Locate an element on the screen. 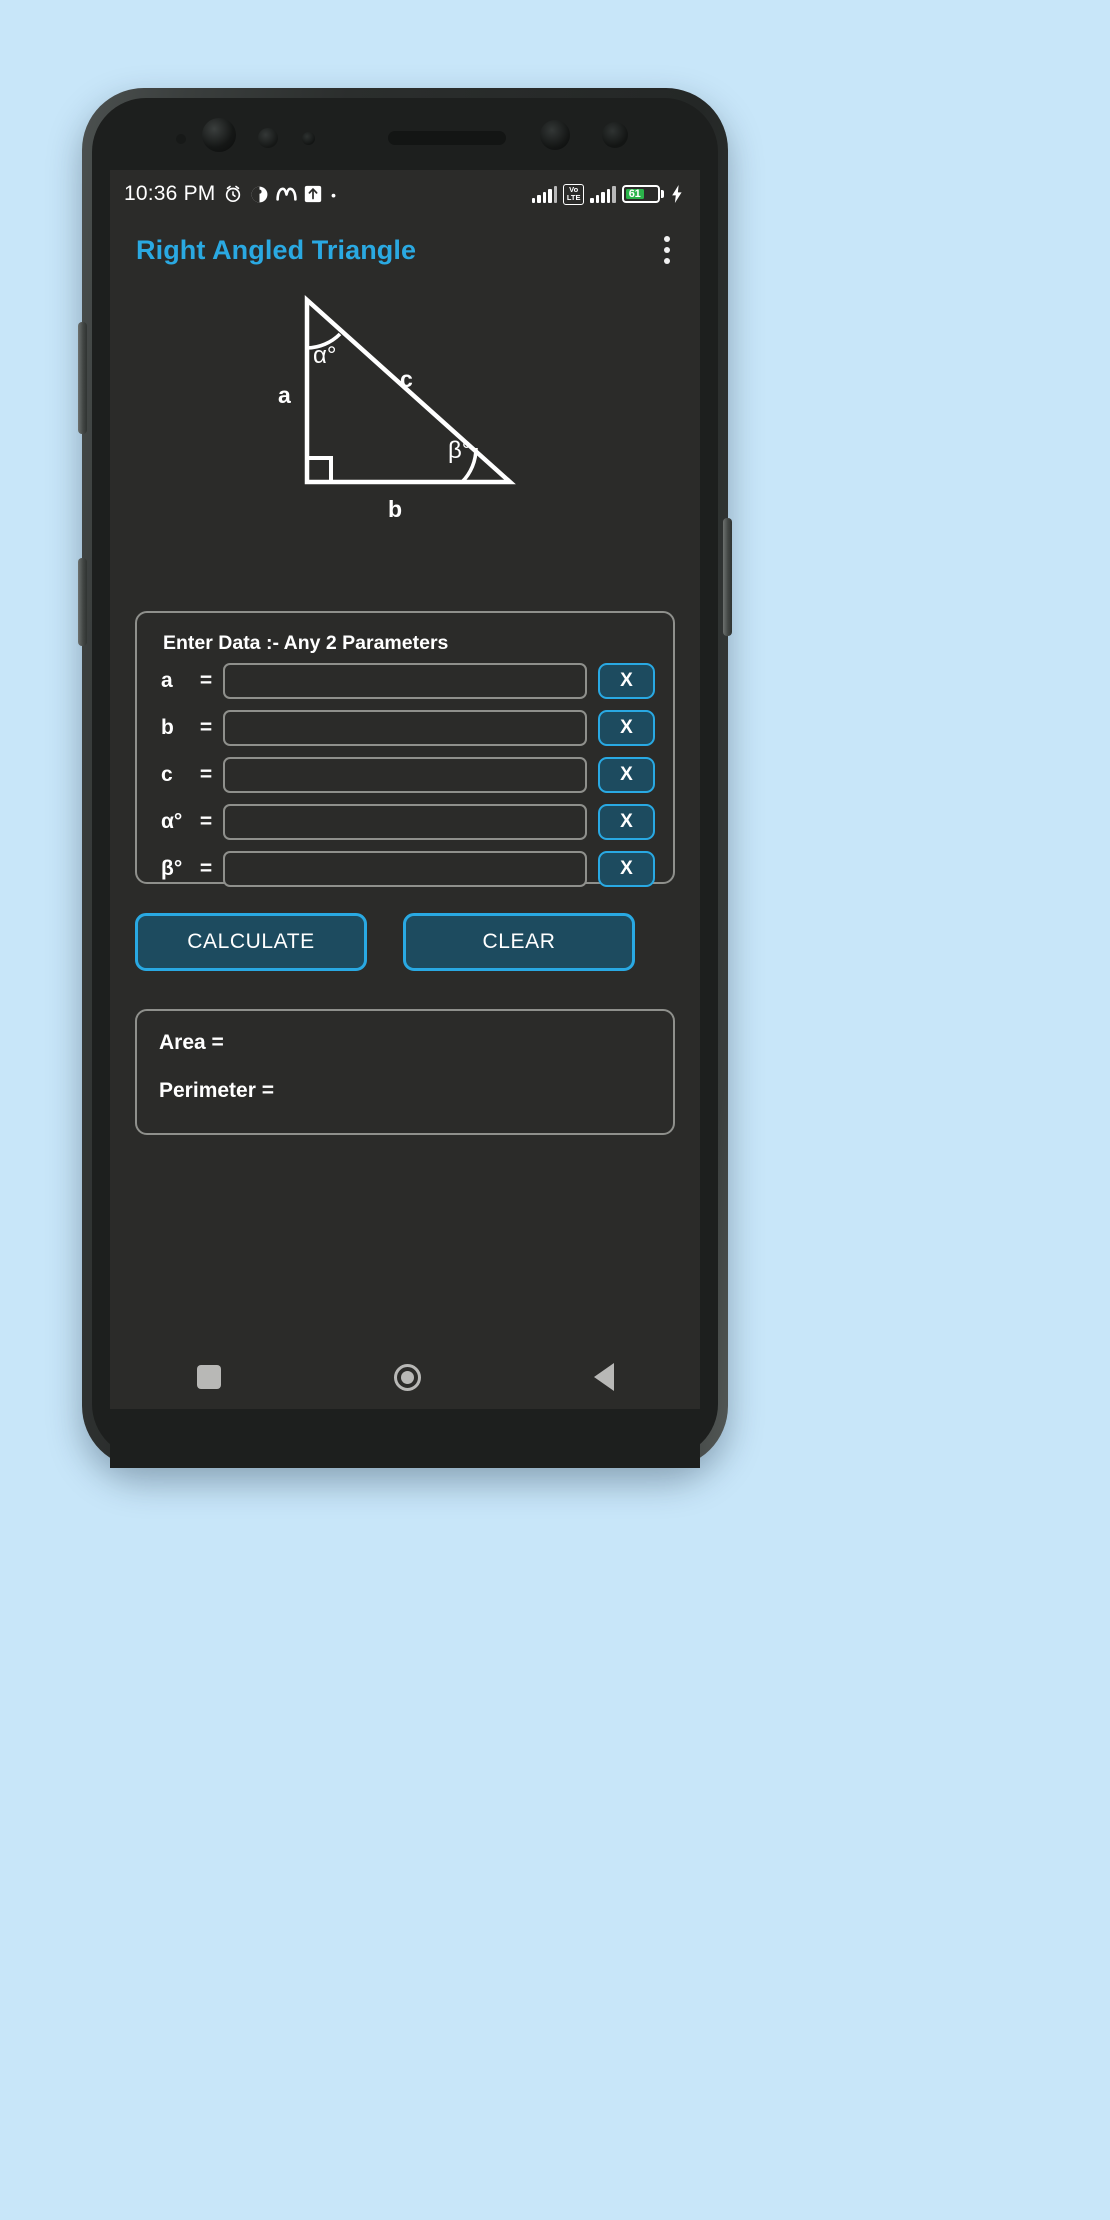 This screenshot has height=2220, width=1110. home-circle-icon is located at coordinates (407, 1377).